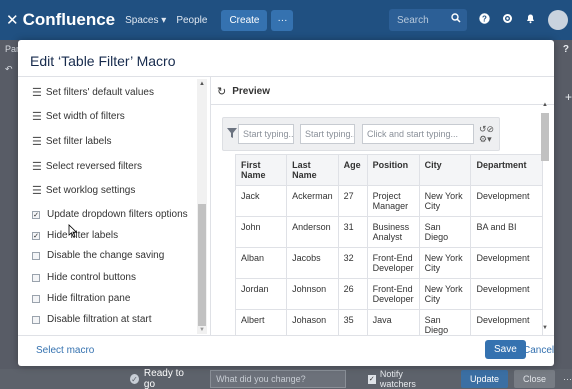  Describe the element at coordinates (37, 142) in the screenshot. I see `hamburger-icon: ☰` at that location.